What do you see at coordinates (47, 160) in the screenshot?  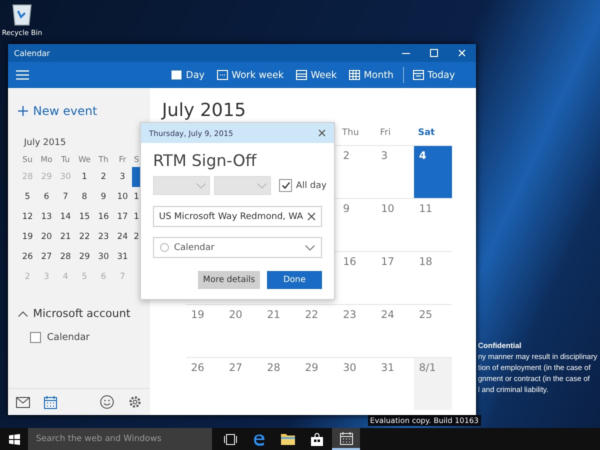 I see `weekday-label: Mo` at bounding box center [47, 160].